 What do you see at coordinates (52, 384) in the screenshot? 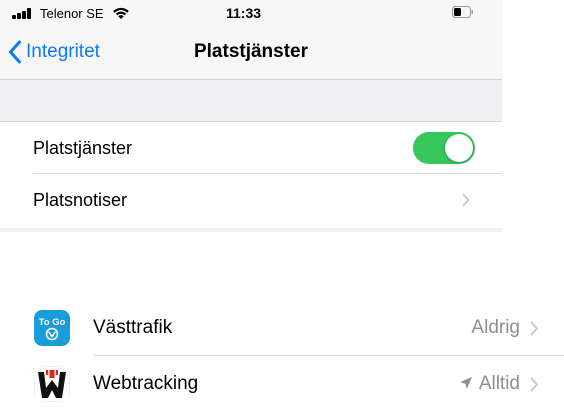
I see `webtracking-app-icon` at bounding box center [52, 384].